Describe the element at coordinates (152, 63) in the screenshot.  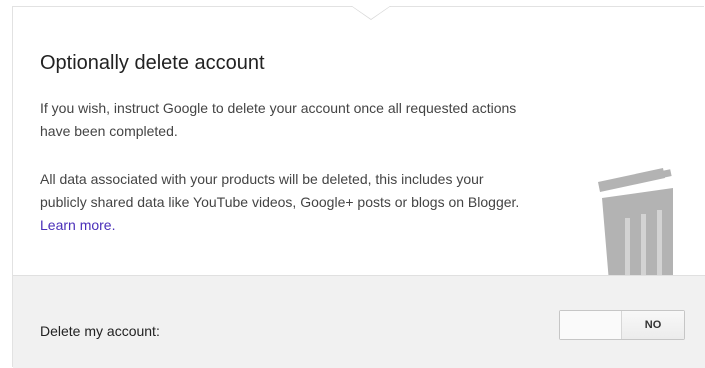
I see `section-title: Optionally delete account` at that location.